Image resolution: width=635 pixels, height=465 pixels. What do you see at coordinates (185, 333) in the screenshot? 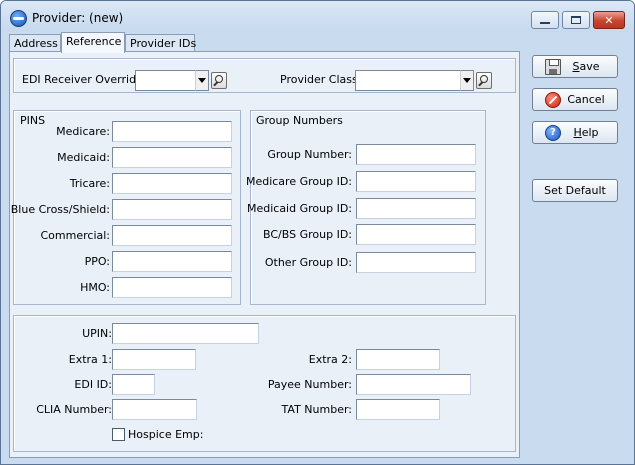
I see `upin-input` at bounding box center [185, 333].